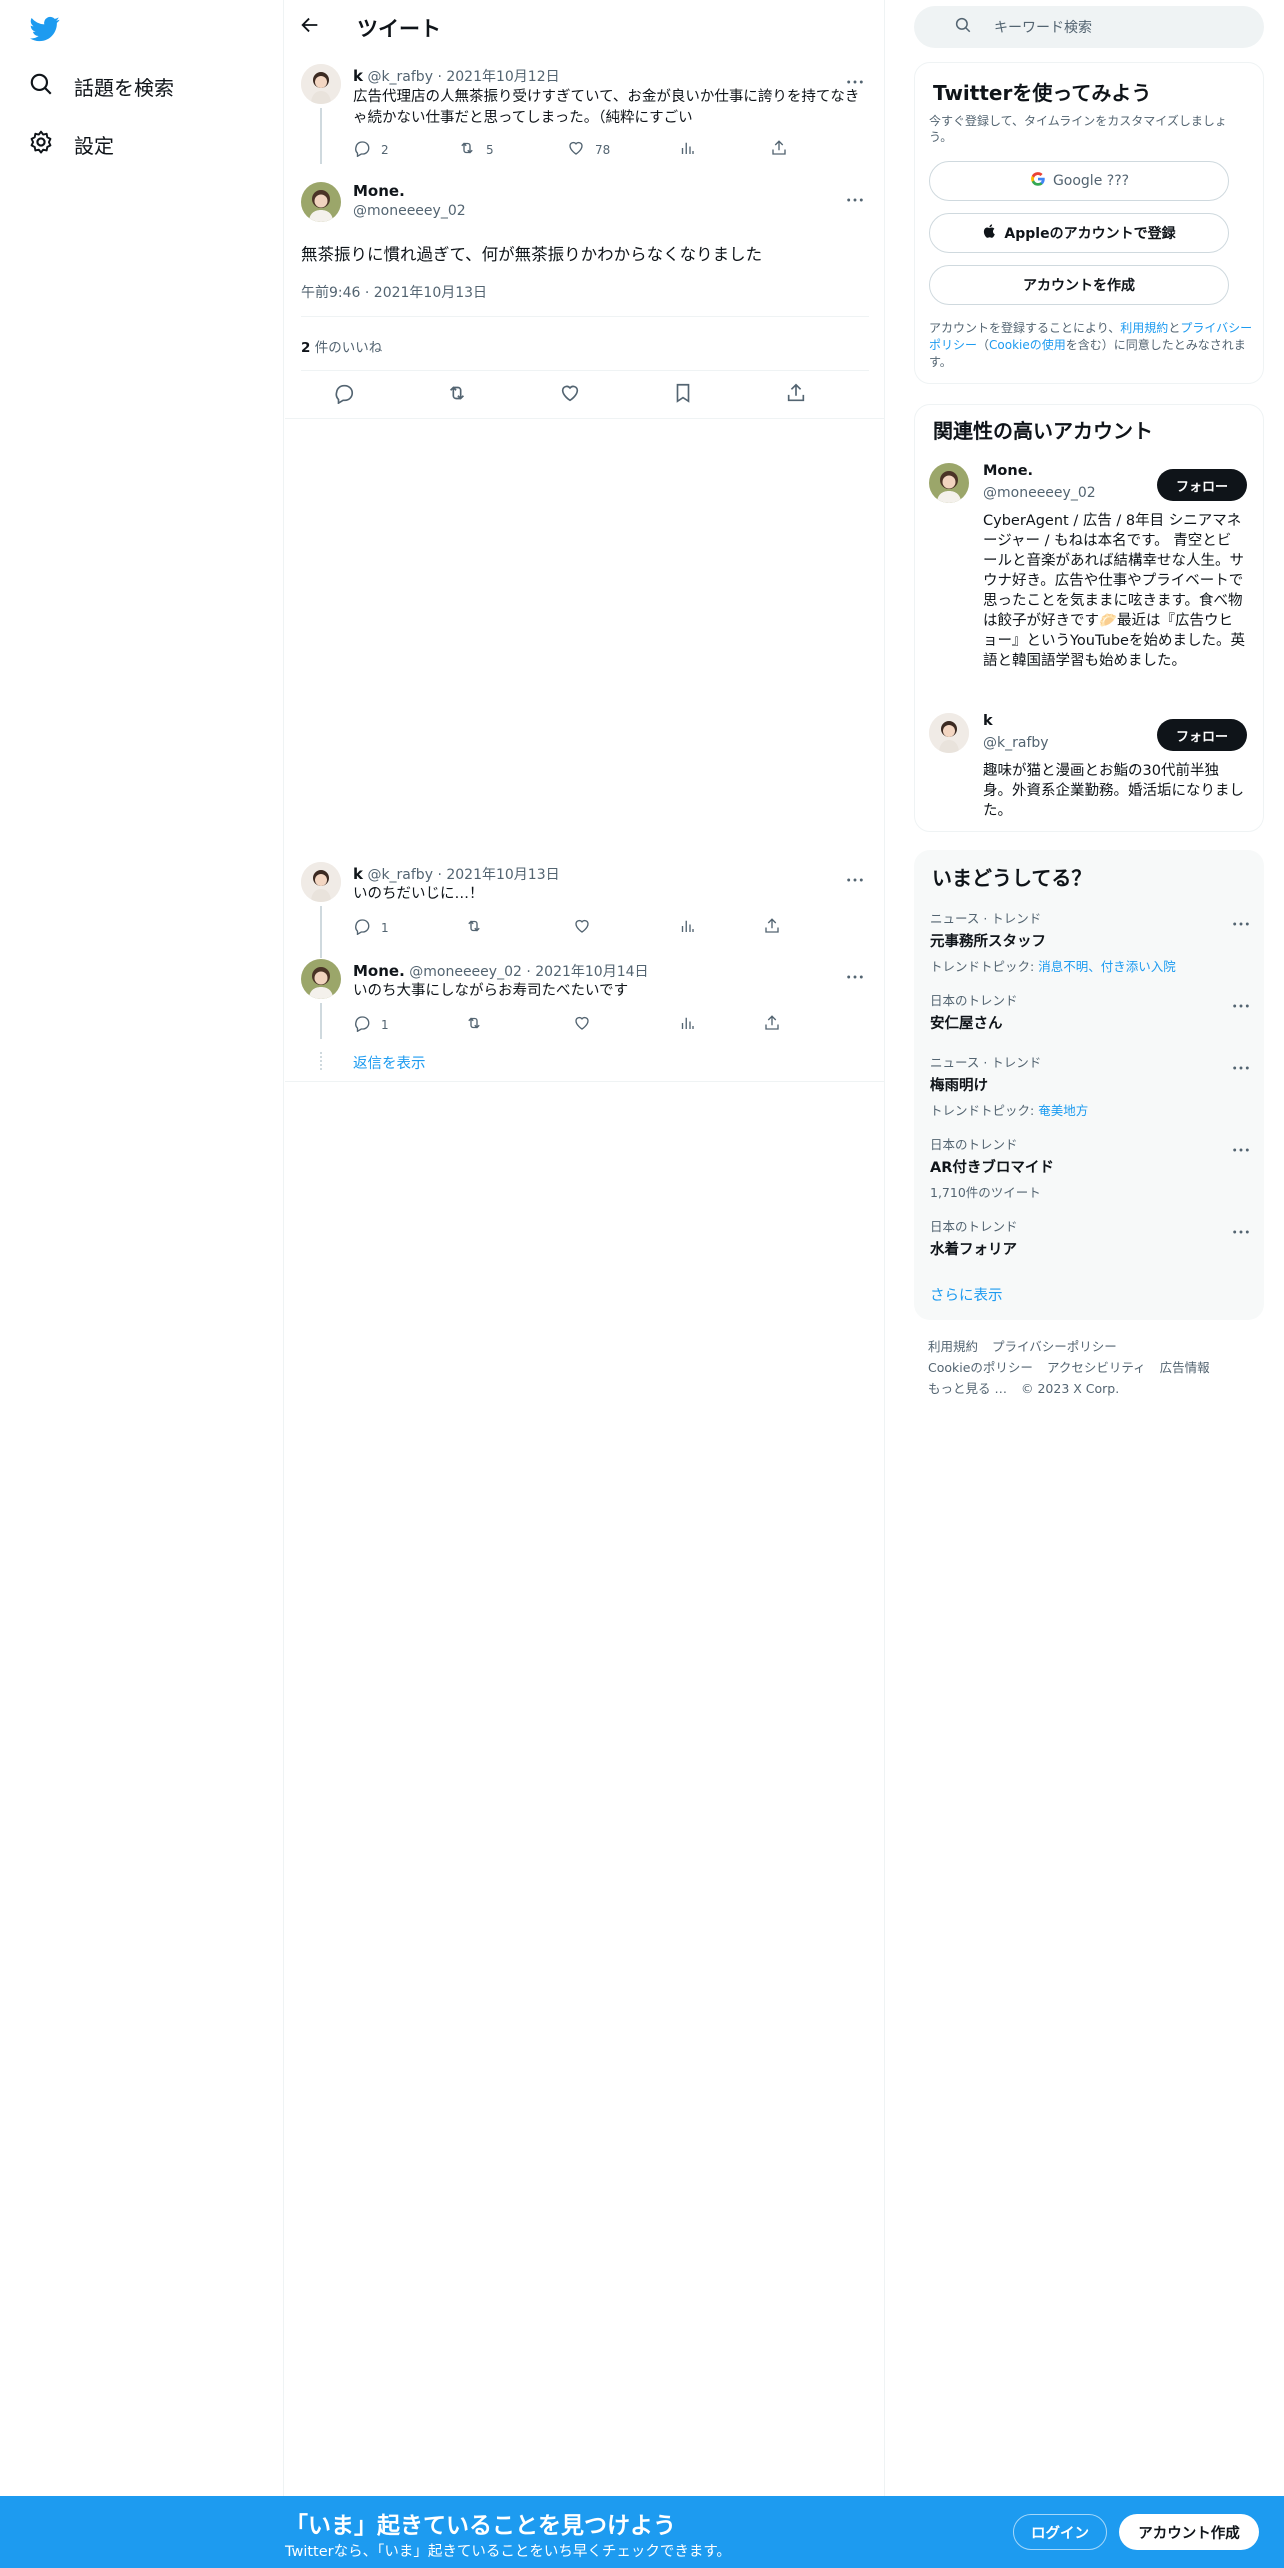 The width and height of the screenshot is (1284, 2568). Describe the element at coordinates (568, 1024) in the screenshot. I see `tweet-actions: 1` at that location.